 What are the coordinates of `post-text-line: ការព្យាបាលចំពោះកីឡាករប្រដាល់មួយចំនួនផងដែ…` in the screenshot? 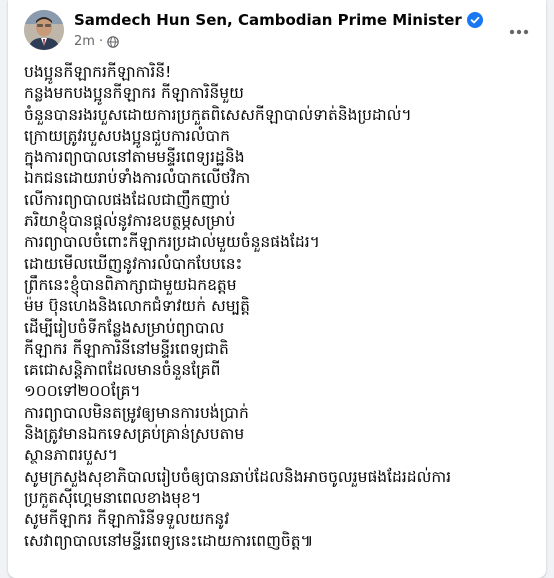 It's located at (172, 242).